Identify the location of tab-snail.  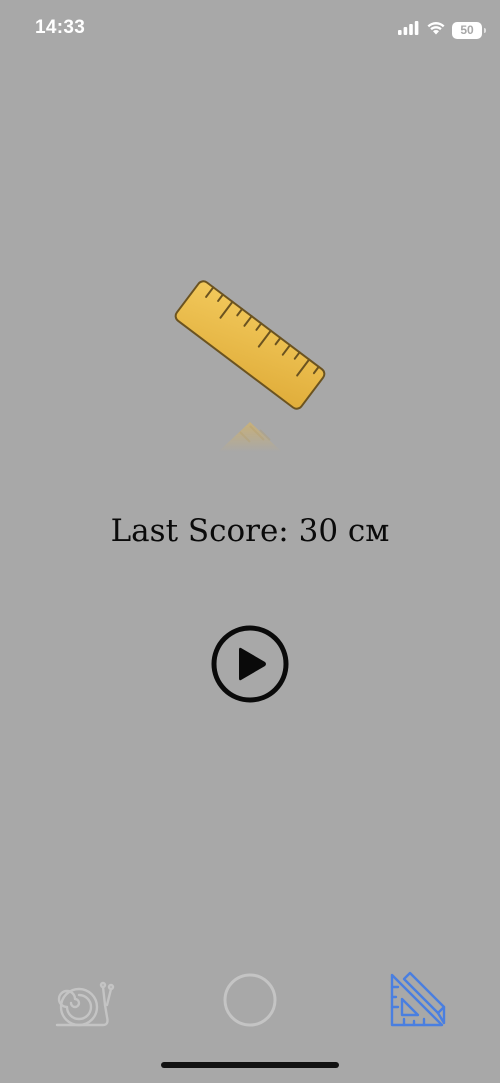
(82, 1000).